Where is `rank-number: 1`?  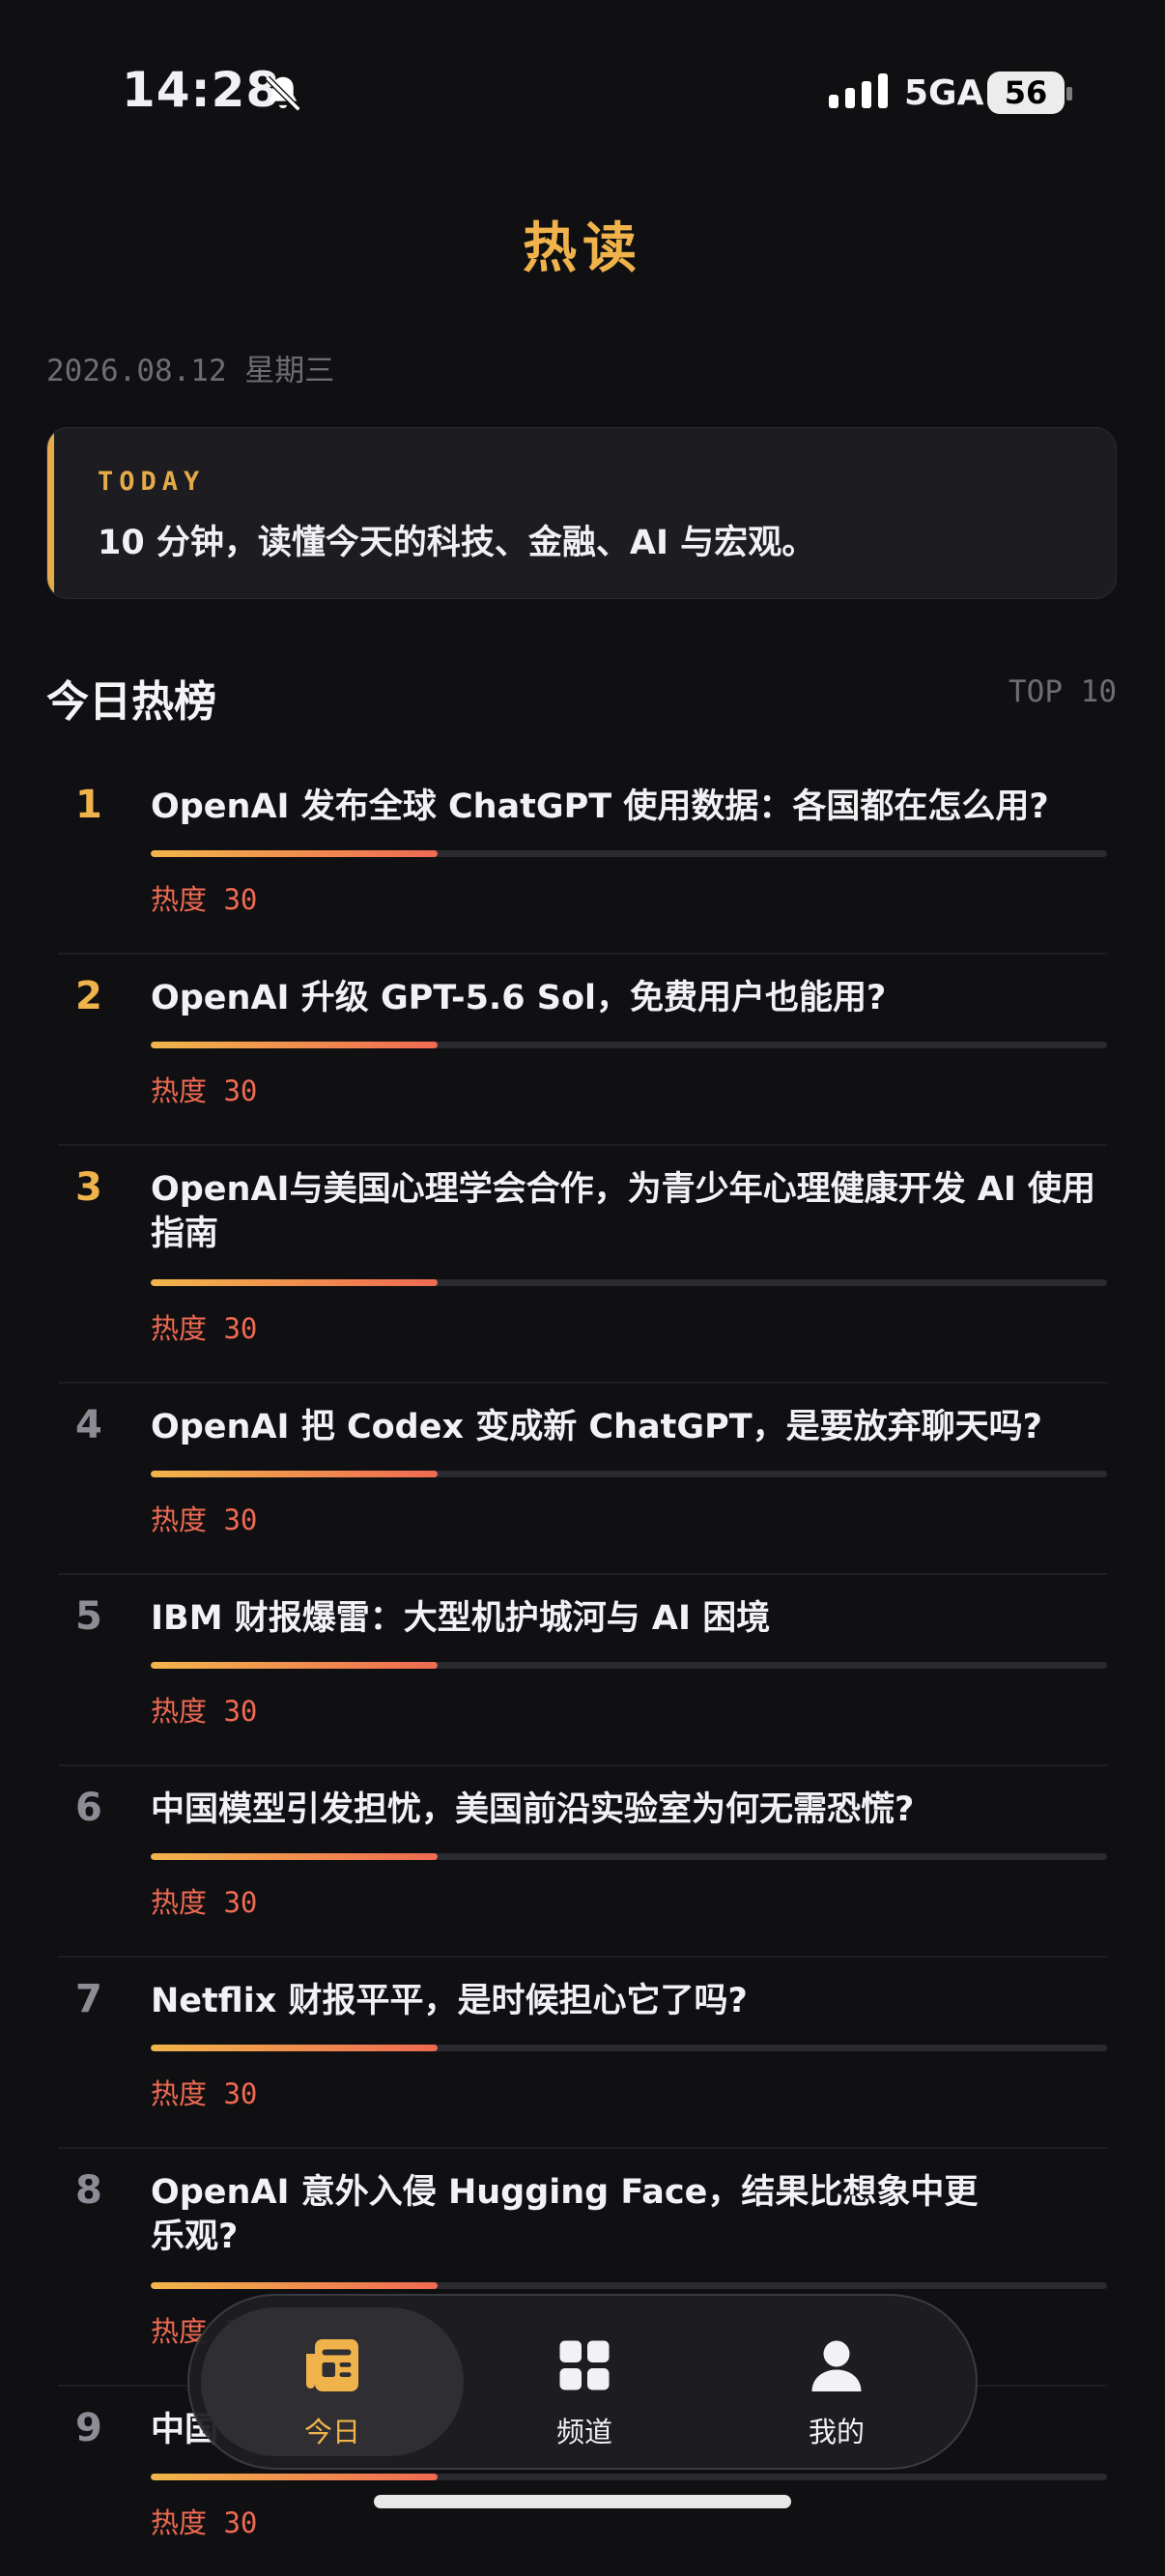
rank-number: 1 is located at coordinates (88, 805).